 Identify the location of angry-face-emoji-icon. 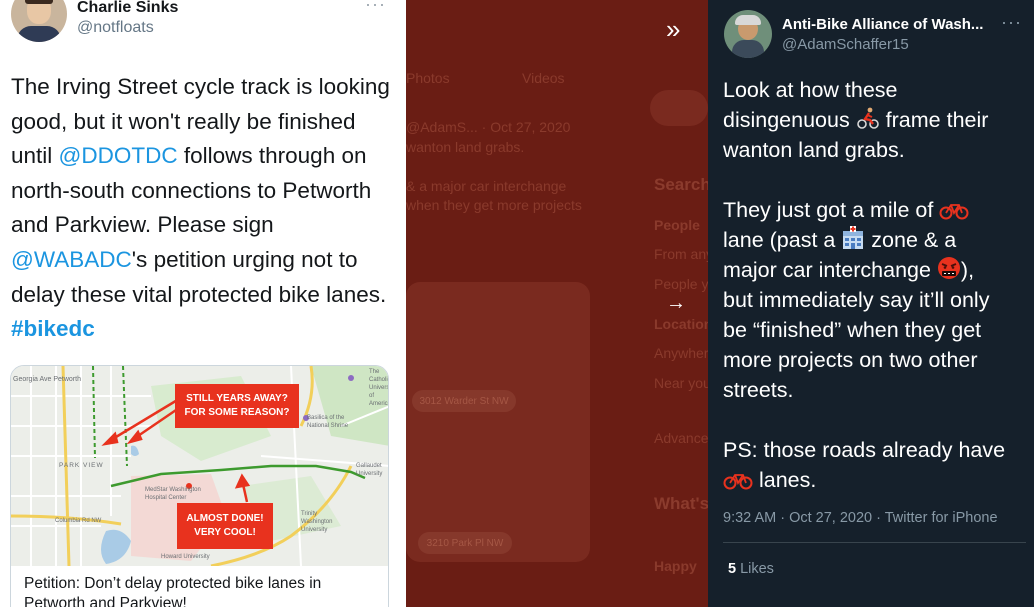
(948, 268).